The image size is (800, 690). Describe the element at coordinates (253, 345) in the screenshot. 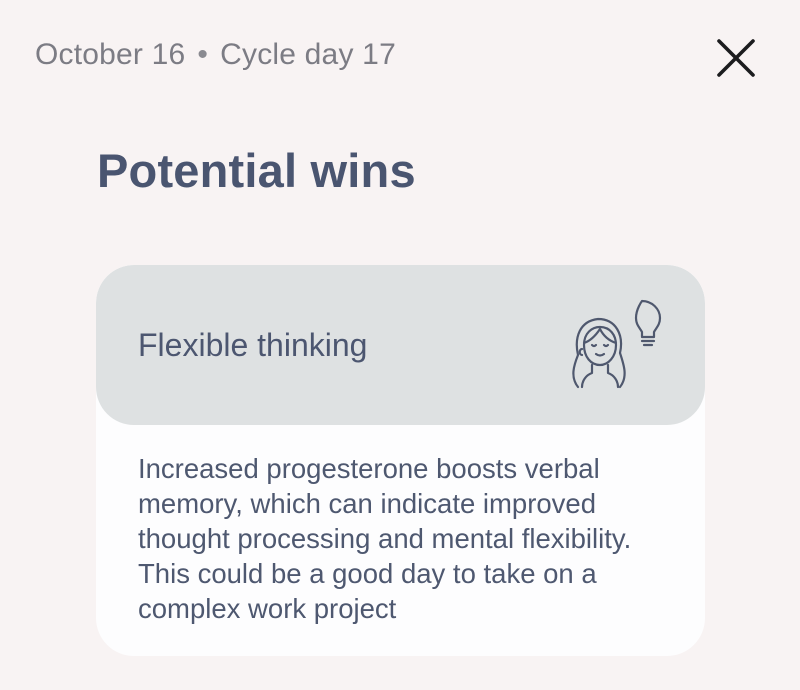

I see `card-title: Flexible thinking` at that location.